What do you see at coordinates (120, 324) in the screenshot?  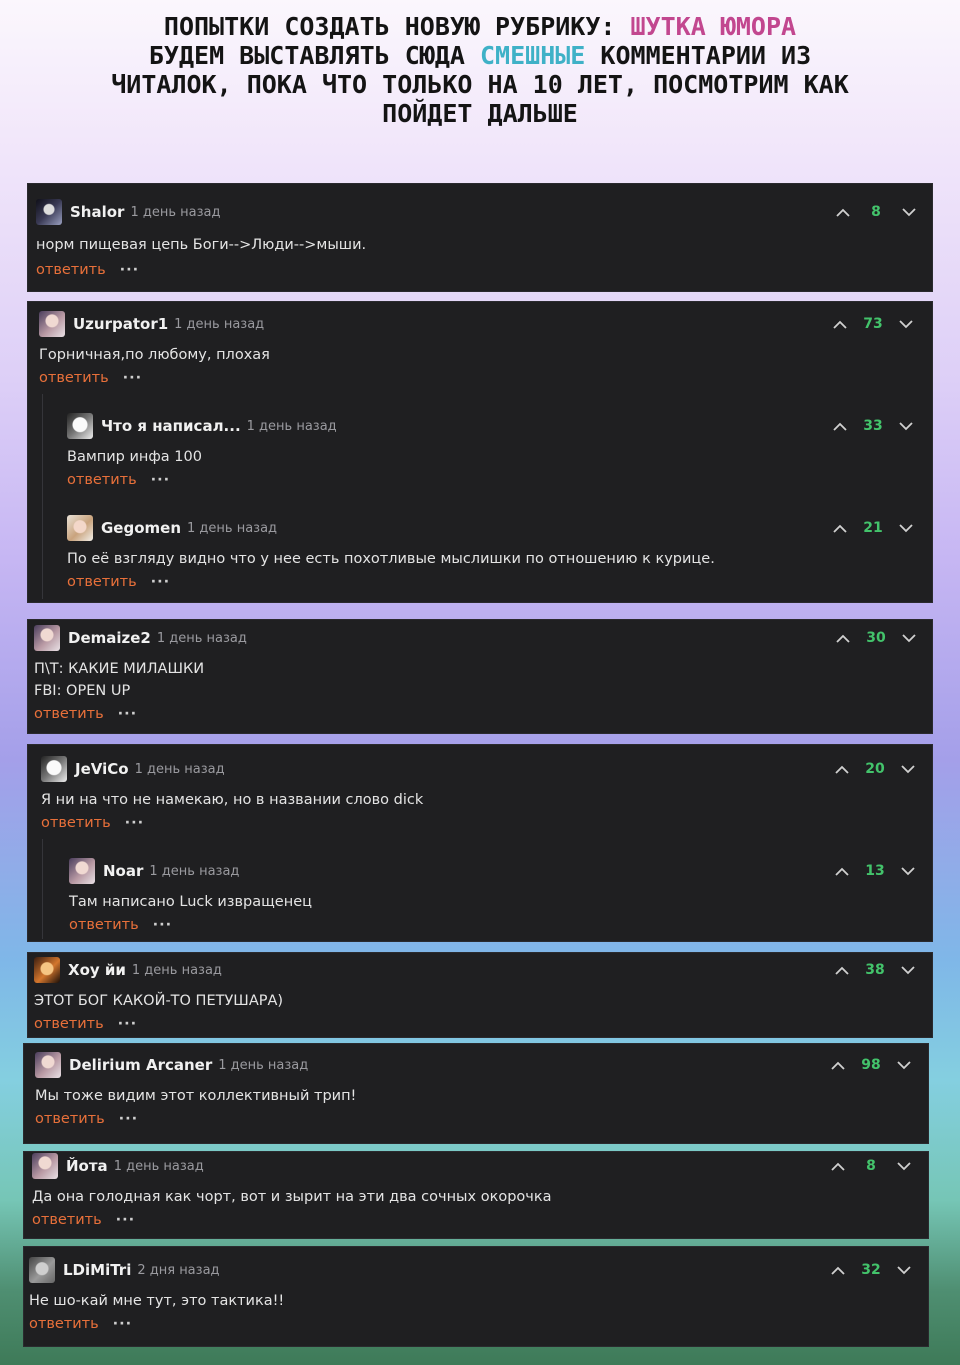 I see `comment-author: Uzurpator1` at bounding box center [120, 324].